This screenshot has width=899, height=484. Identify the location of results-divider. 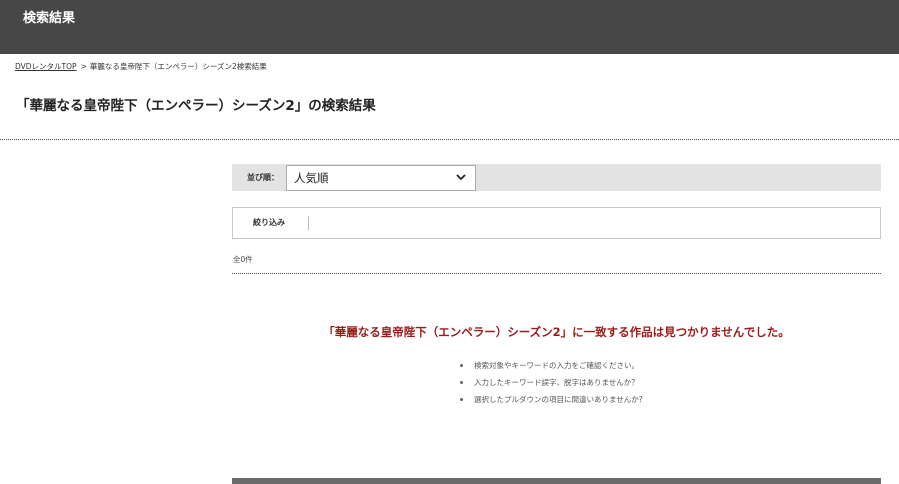
(556, 273).